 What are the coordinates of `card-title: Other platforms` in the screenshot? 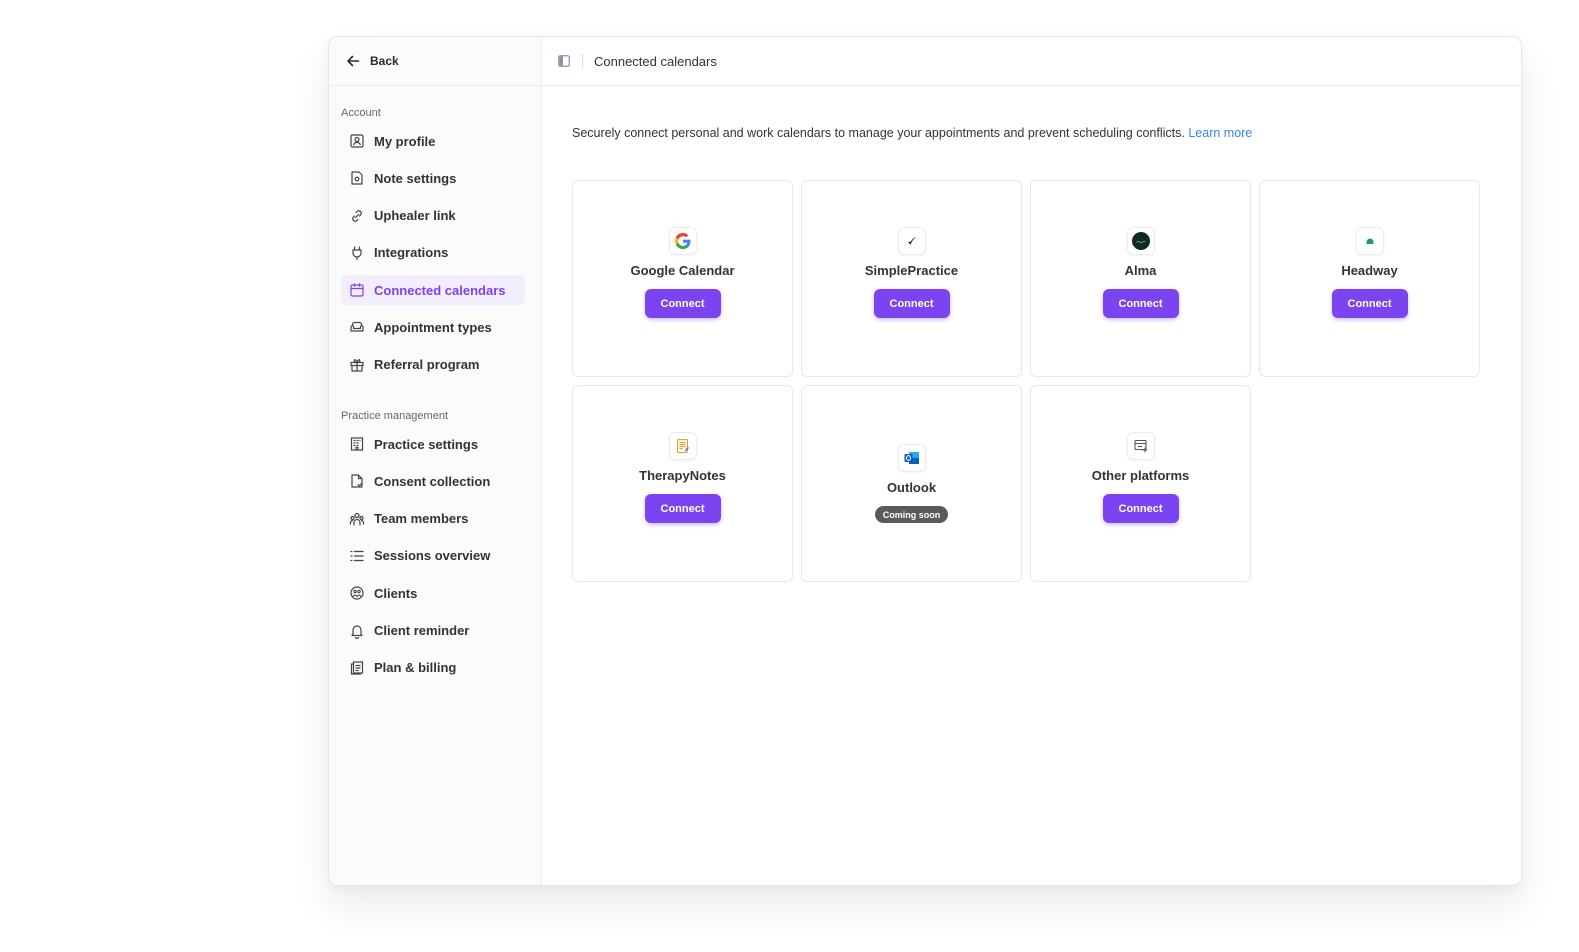 It's located at (1140, 475).